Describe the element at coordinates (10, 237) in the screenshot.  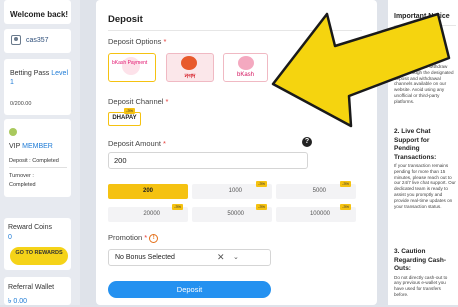
I see `reward-coins-value: 0` at that location.